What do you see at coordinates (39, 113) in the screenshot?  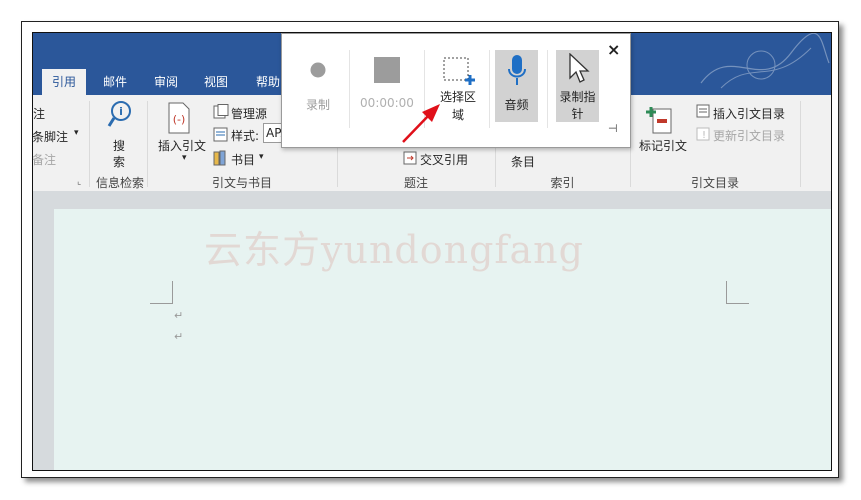 I see `insert-footnote-button: 脚注` at bounding box center [39, 113].